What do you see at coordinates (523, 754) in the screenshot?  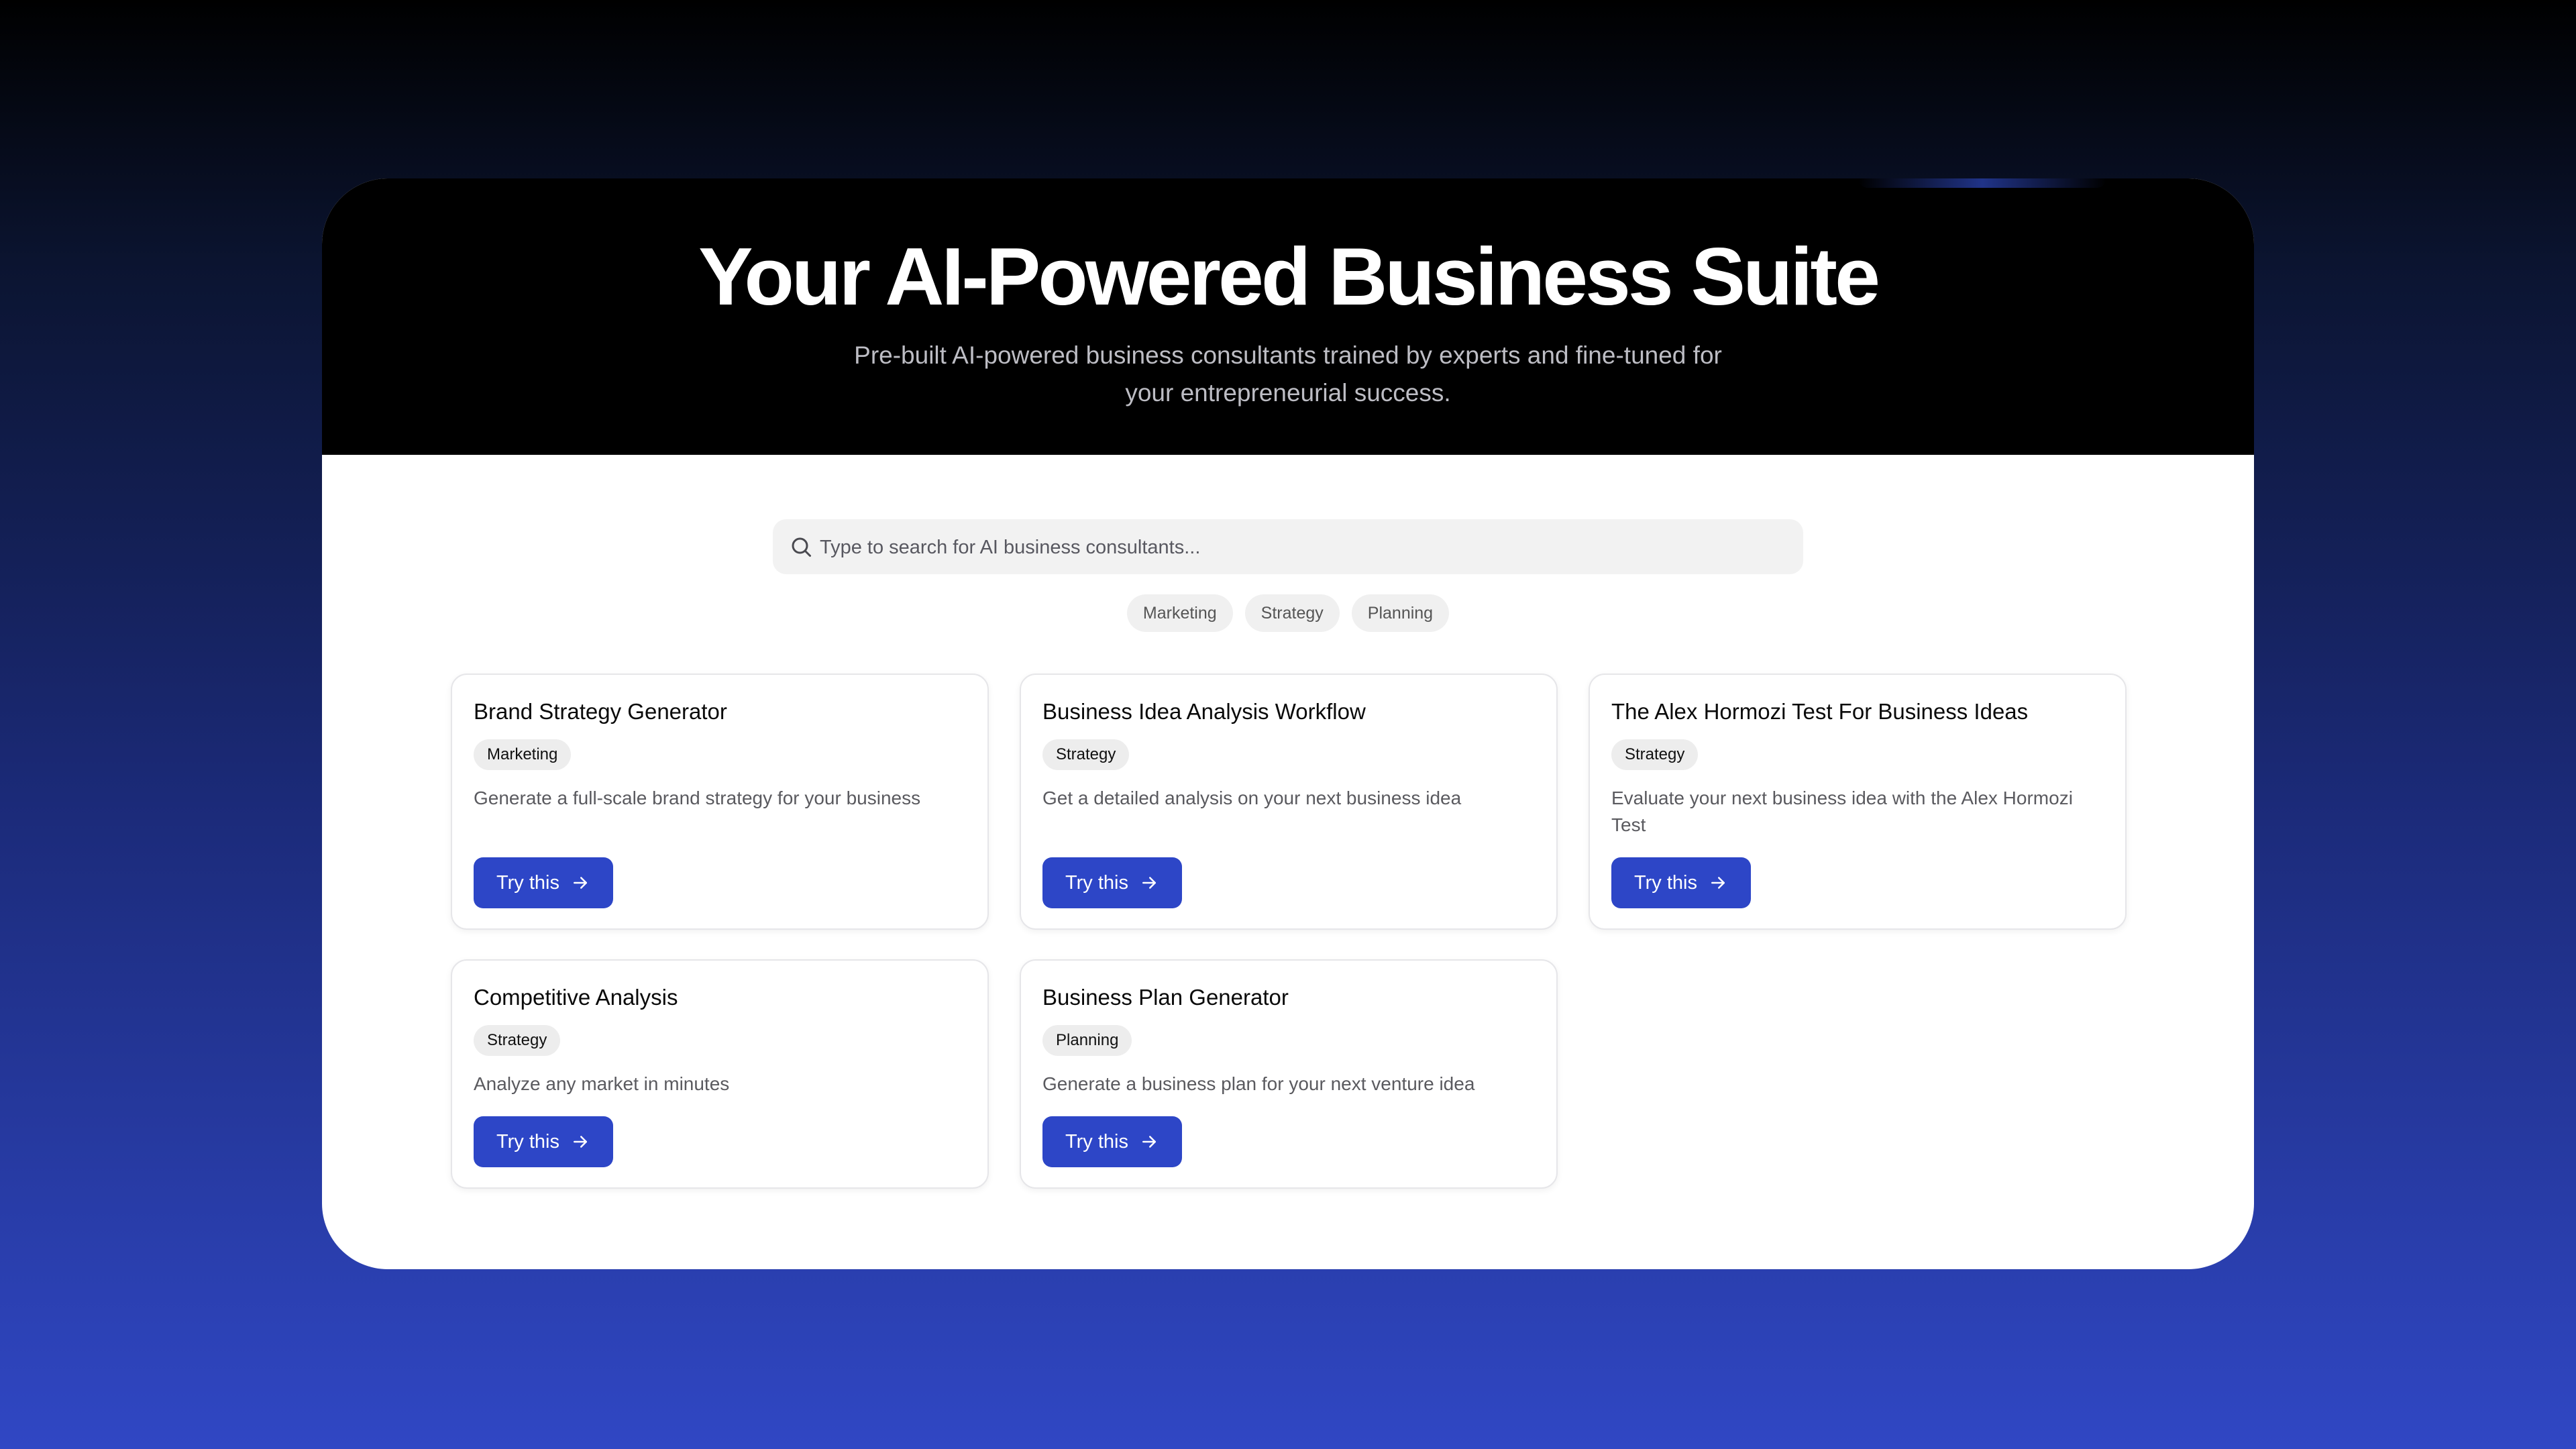 I see `card-category-tag: Marketing` at bounding box center [523, 754].